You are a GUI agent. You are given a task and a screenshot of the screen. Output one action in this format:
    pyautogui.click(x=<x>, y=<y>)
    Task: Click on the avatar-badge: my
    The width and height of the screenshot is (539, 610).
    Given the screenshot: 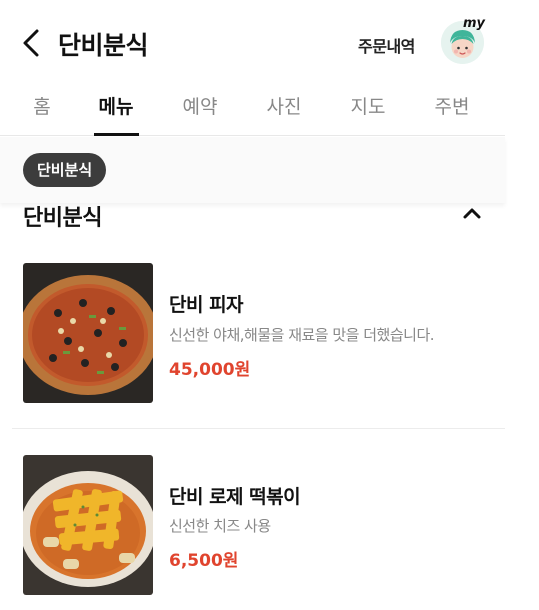 What is the action you would take?
    pyautogui.click(x=474, y=23)
    